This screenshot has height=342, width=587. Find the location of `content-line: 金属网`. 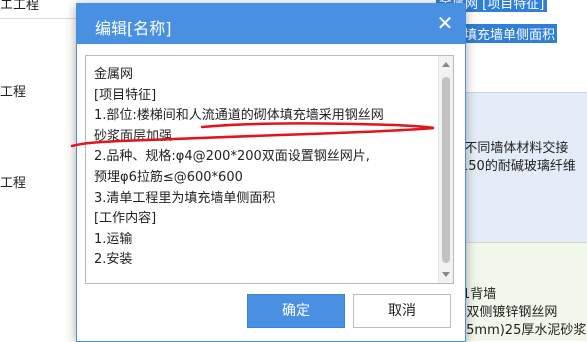

content-line: 金属网 is located at coordinates (114, 74).